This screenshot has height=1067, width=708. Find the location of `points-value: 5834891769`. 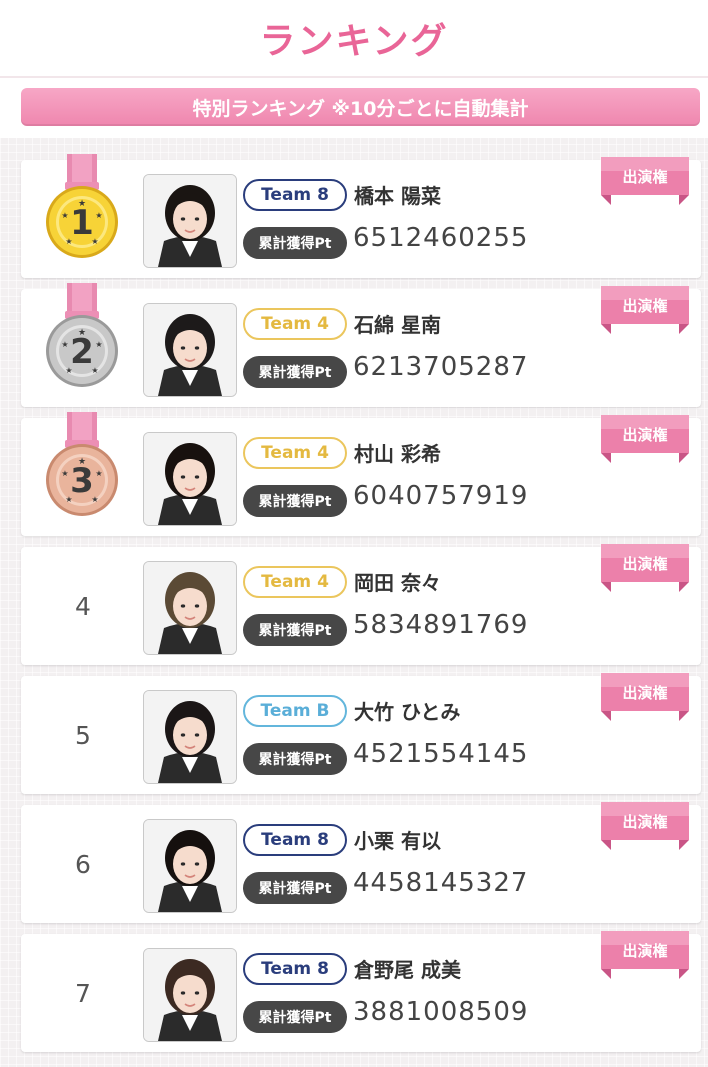

points-value: 5834891769 is located at coordinates (441, 625).